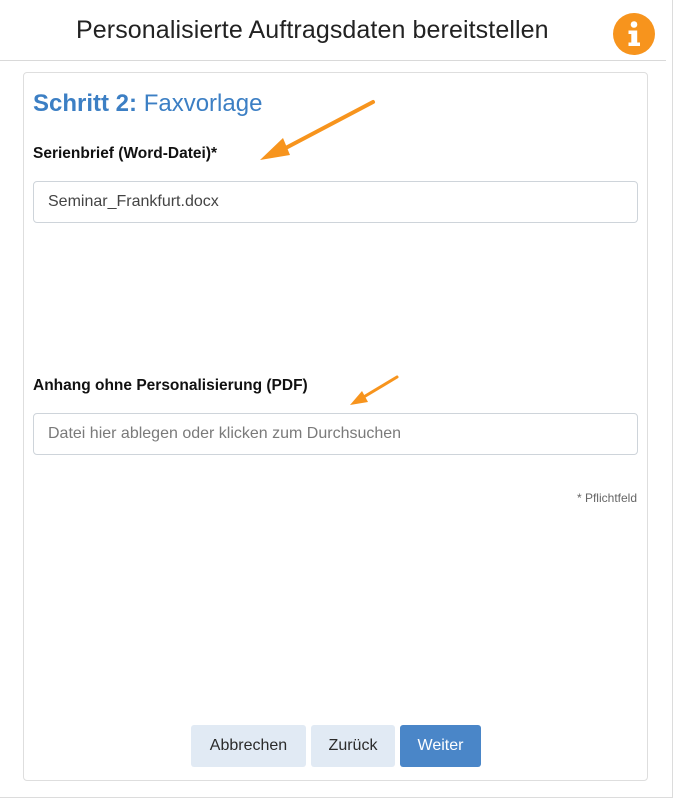 The height and width of the screenshot is (799, 674). What do you see at coordinates (634, 34) in the screenshot?
I see `info-icon` at bounding box center [634, 34].